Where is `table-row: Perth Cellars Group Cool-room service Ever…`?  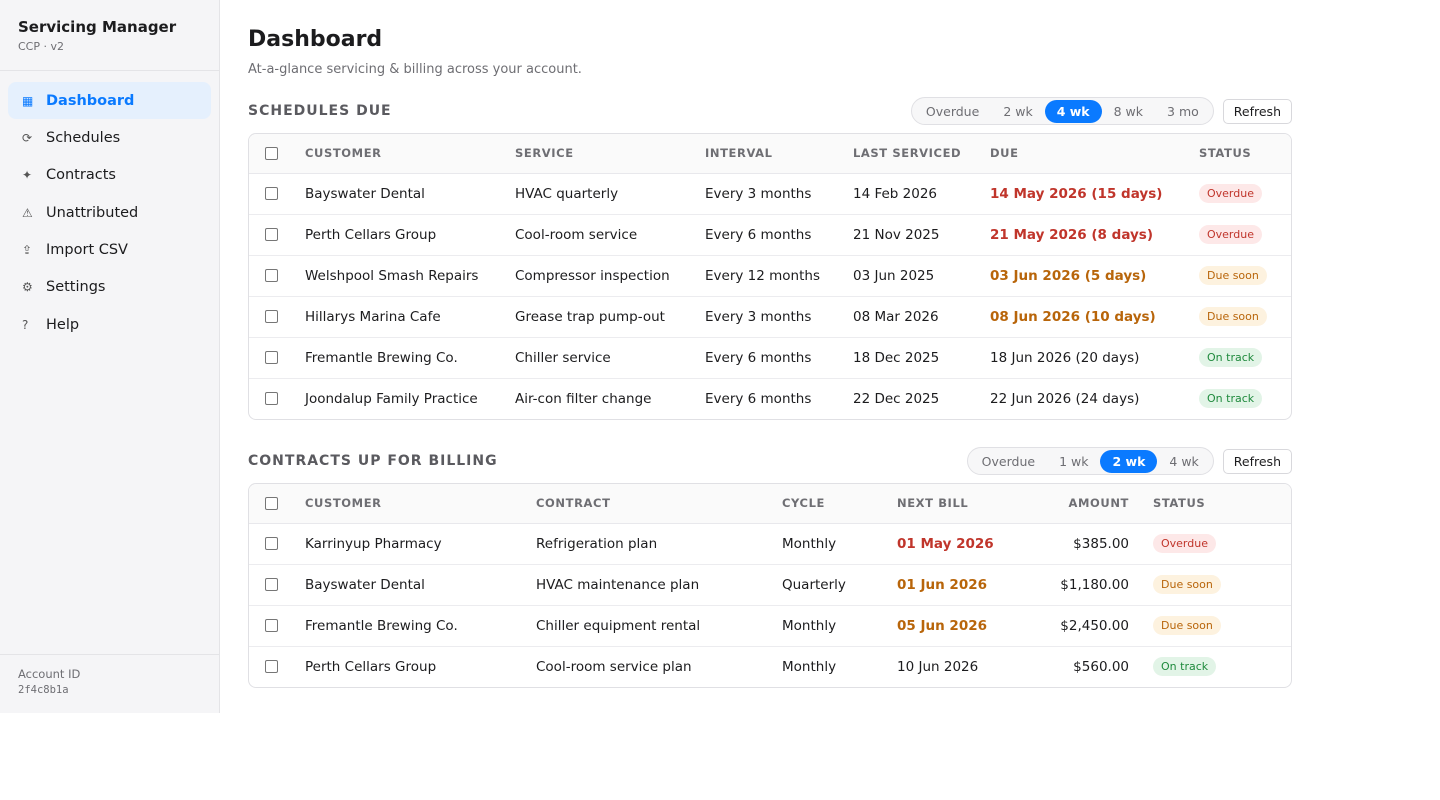
table-row: Perth Cellars Group Cool-room service Ever… is located at coordinates (770, 235).